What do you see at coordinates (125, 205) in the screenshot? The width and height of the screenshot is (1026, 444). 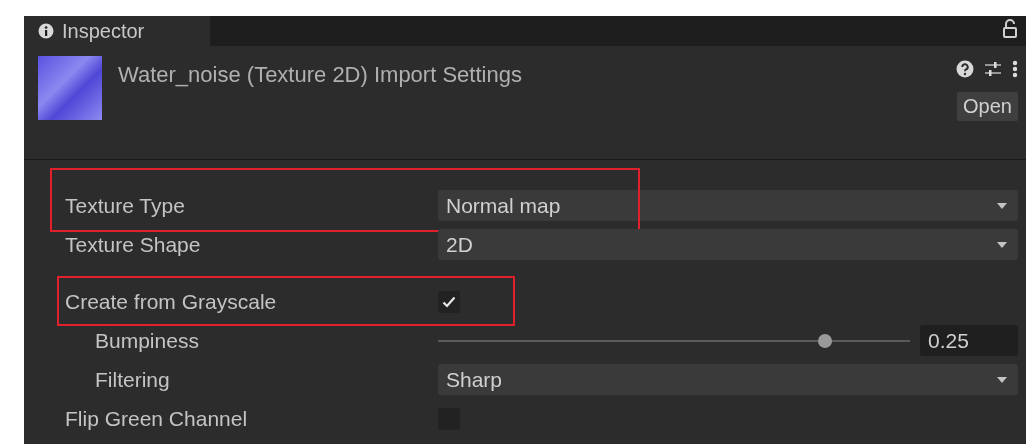 I see `field-label: Texture Type` at bounding box center [125, 205].